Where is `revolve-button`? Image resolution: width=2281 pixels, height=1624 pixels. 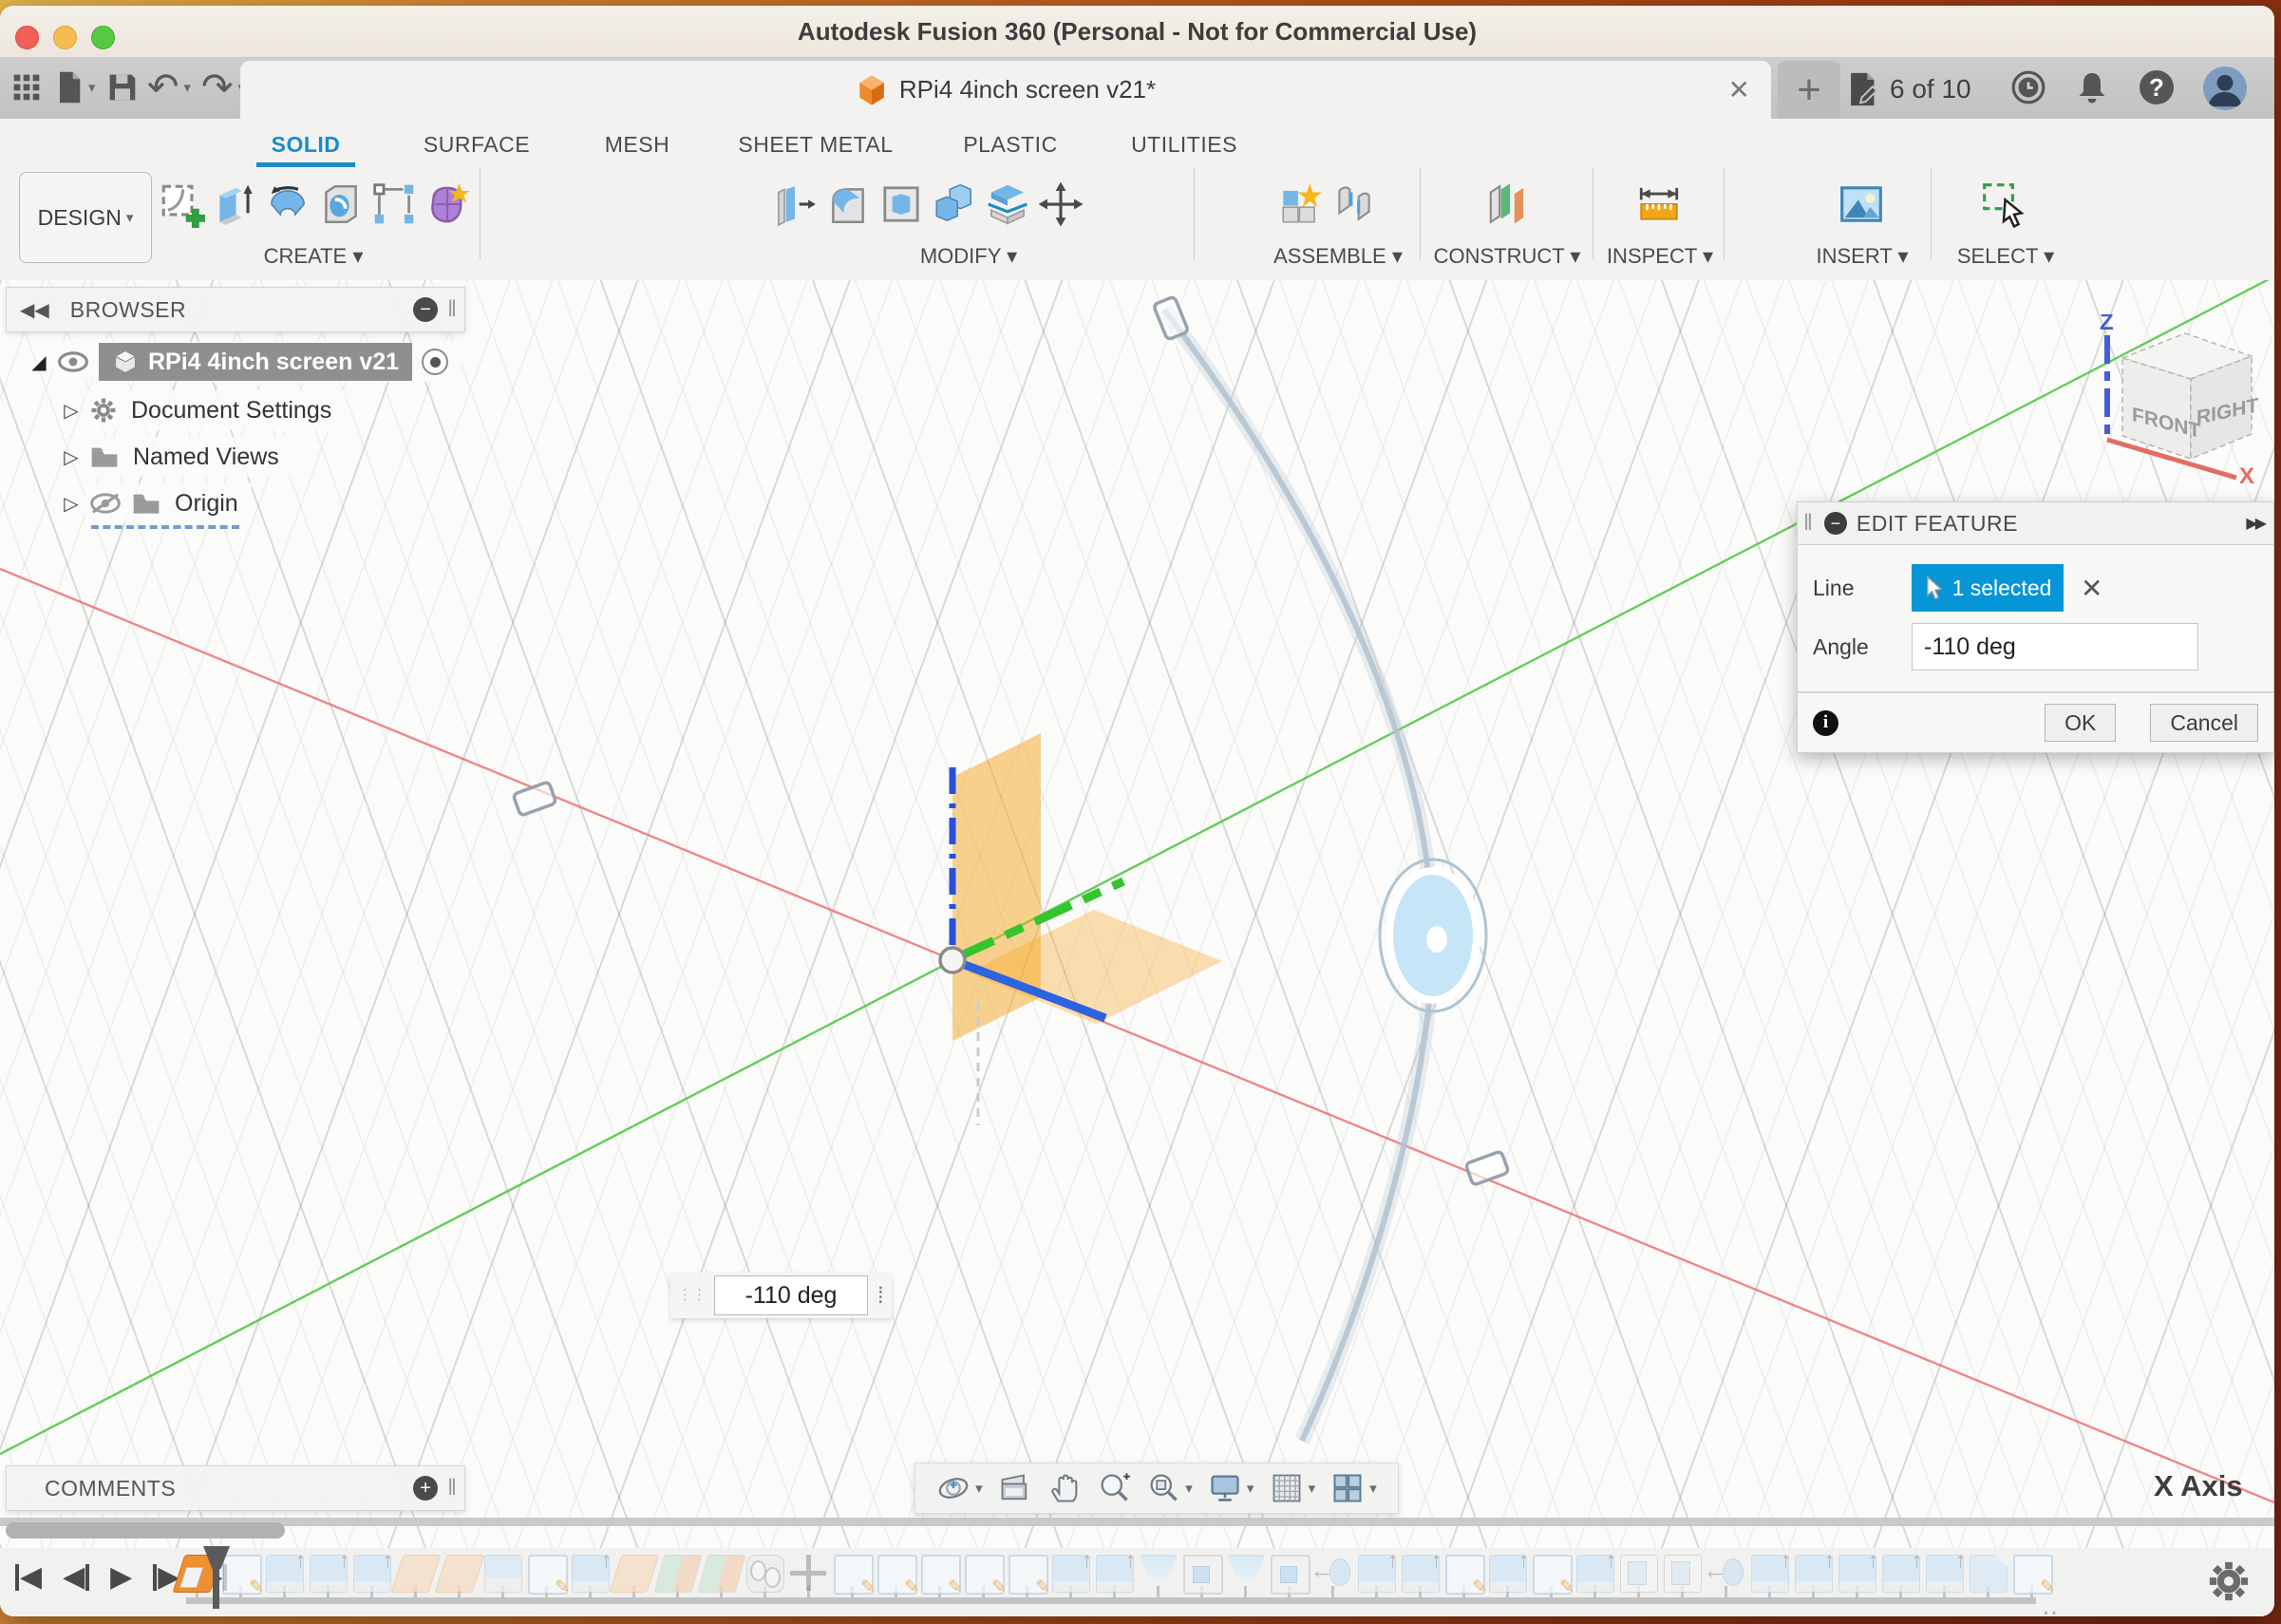 revolve-button is located at coordinates (287, 204).